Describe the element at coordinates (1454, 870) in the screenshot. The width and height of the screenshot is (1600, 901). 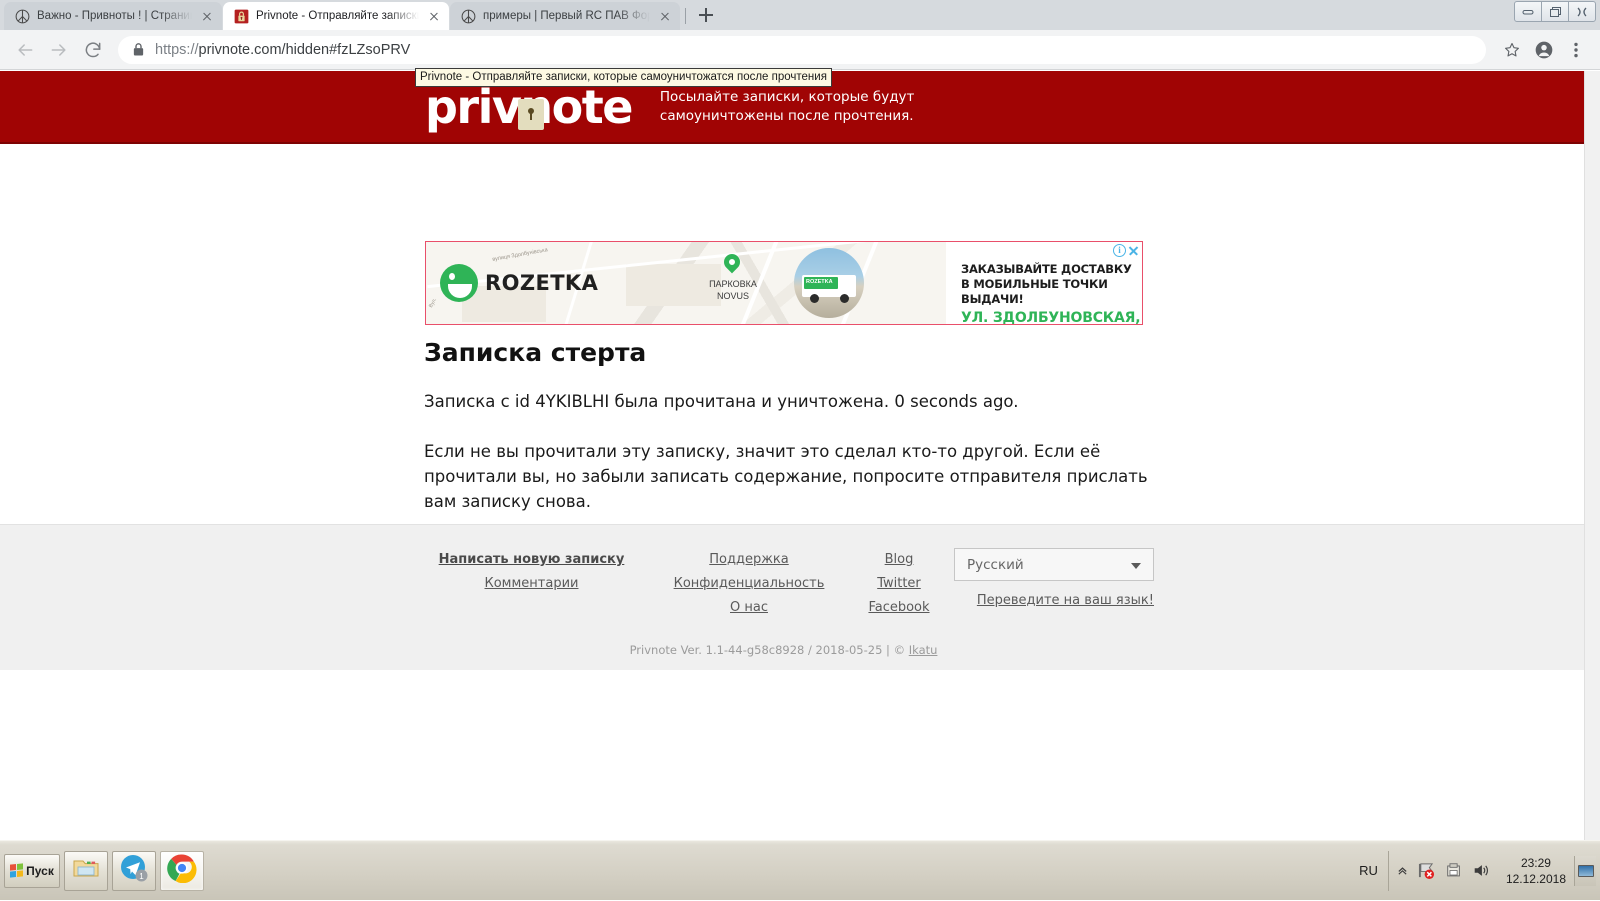
I see `flash-drive-icon` at that location.